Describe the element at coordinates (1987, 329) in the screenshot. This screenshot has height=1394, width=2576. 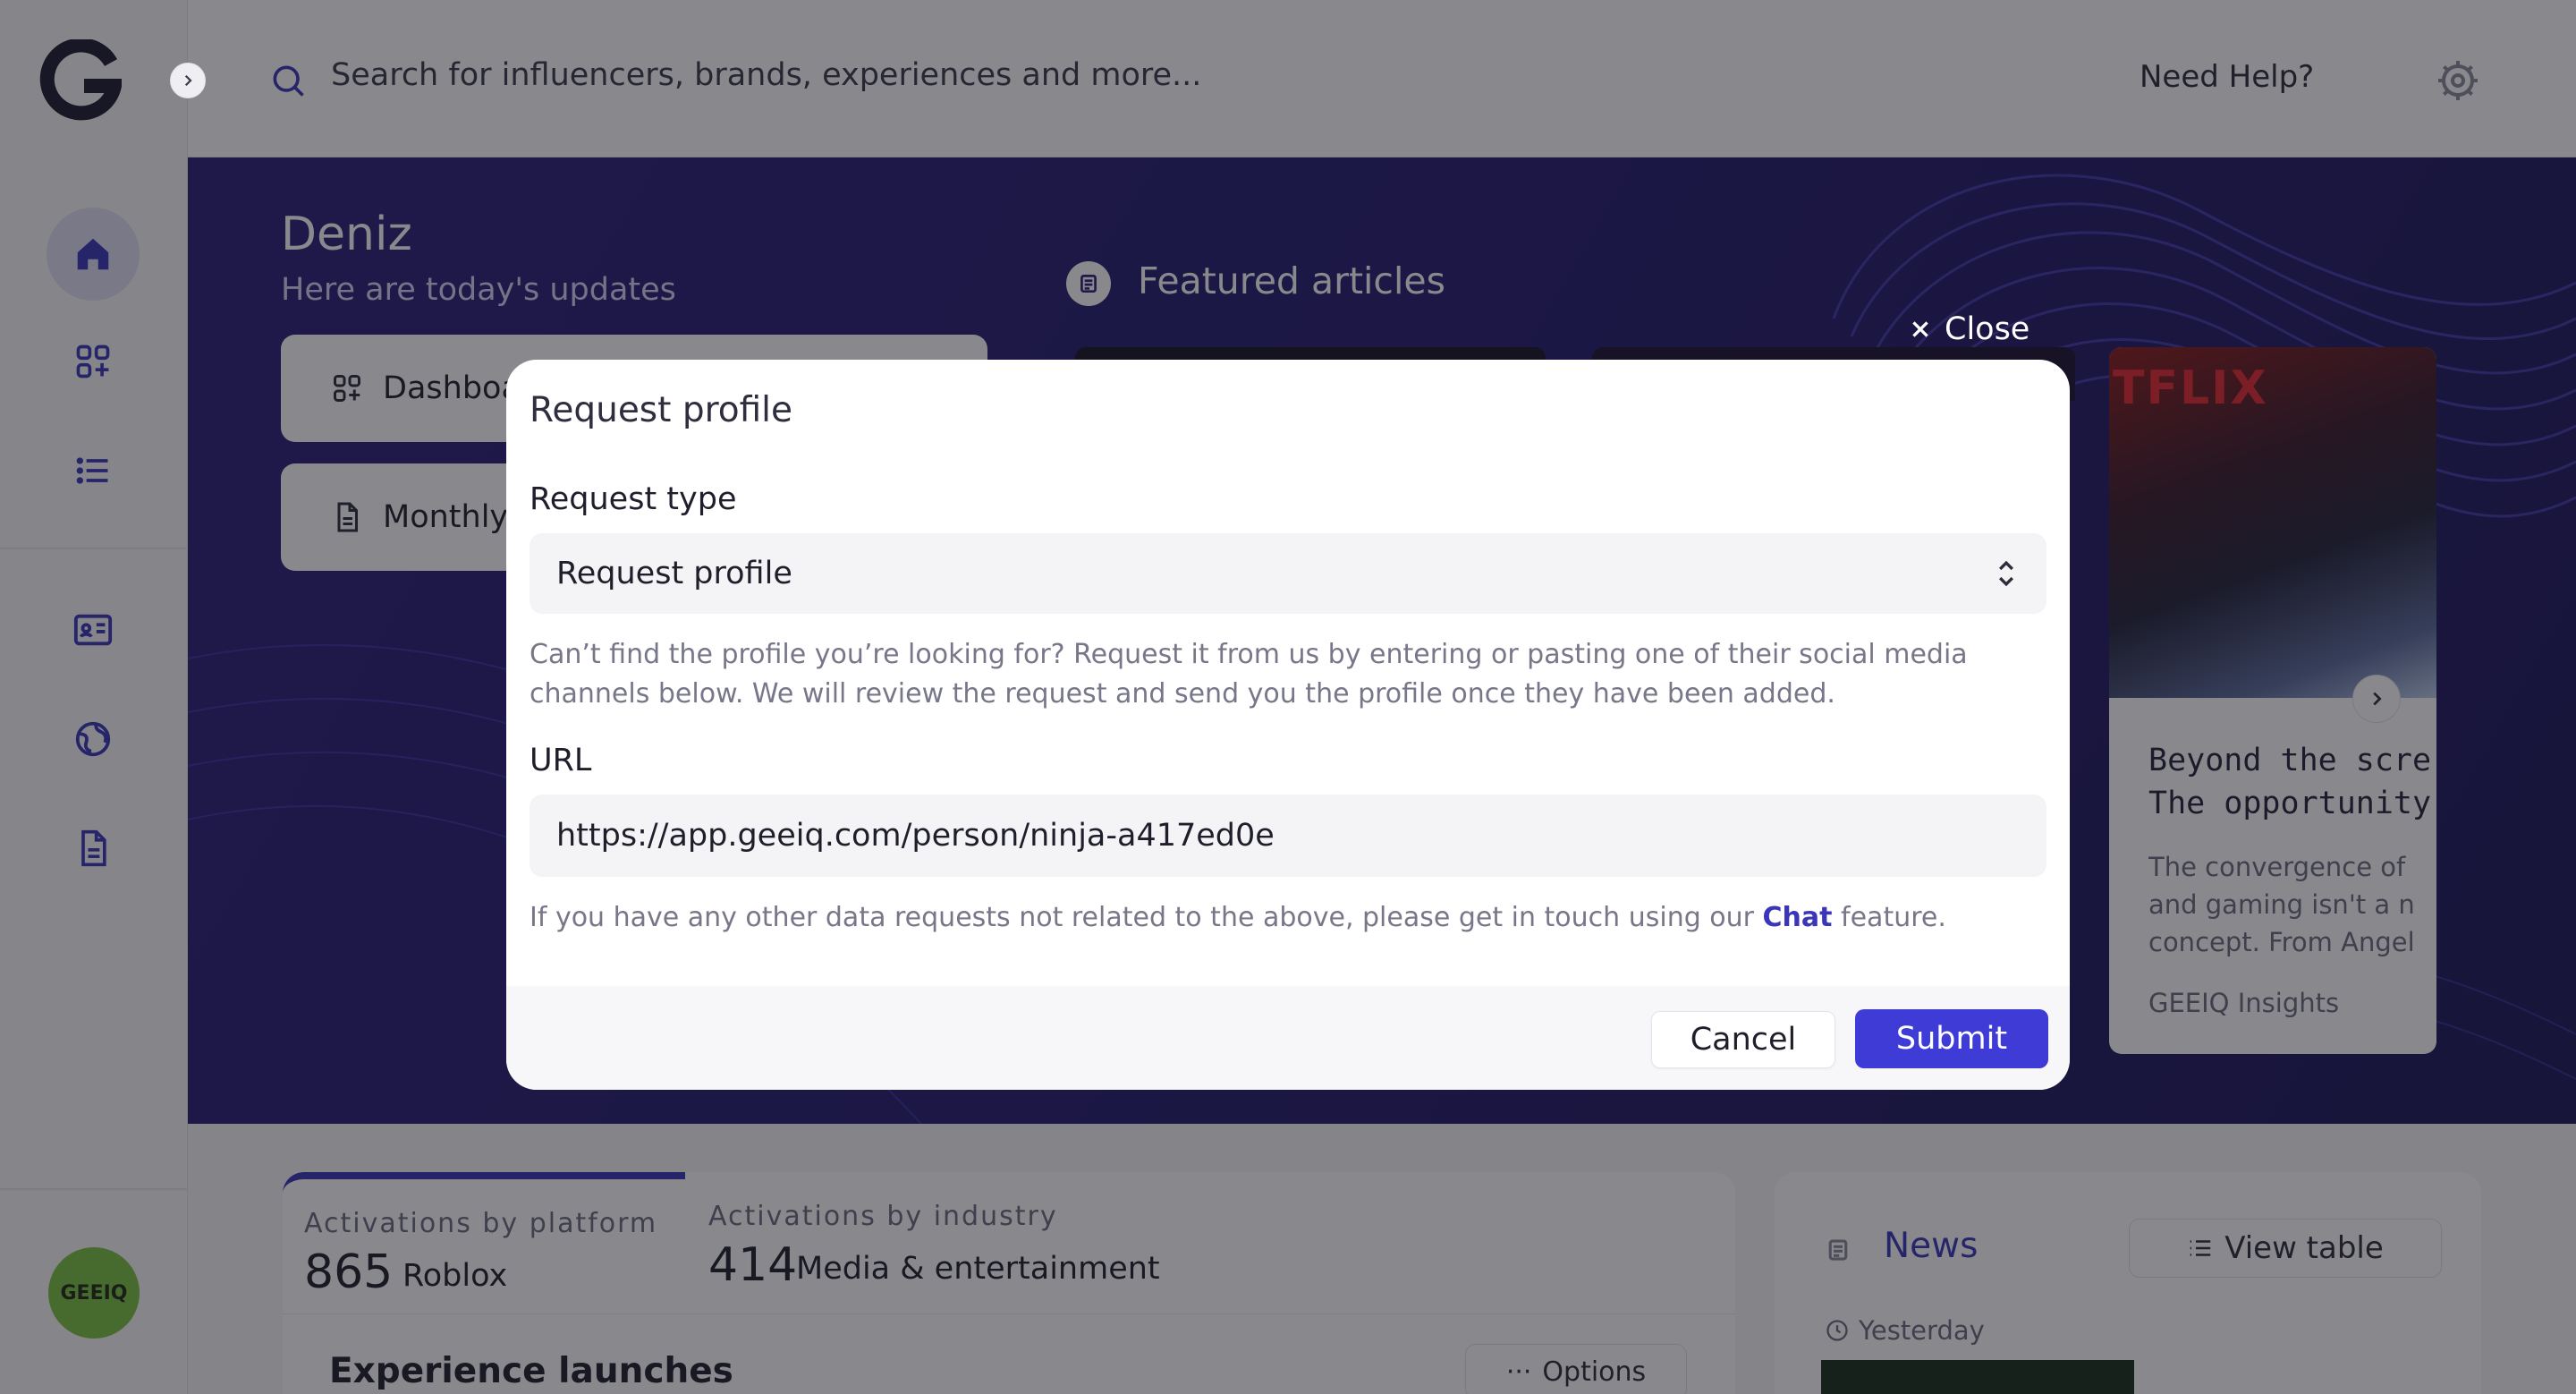
I see `close-label: Close` at that location.